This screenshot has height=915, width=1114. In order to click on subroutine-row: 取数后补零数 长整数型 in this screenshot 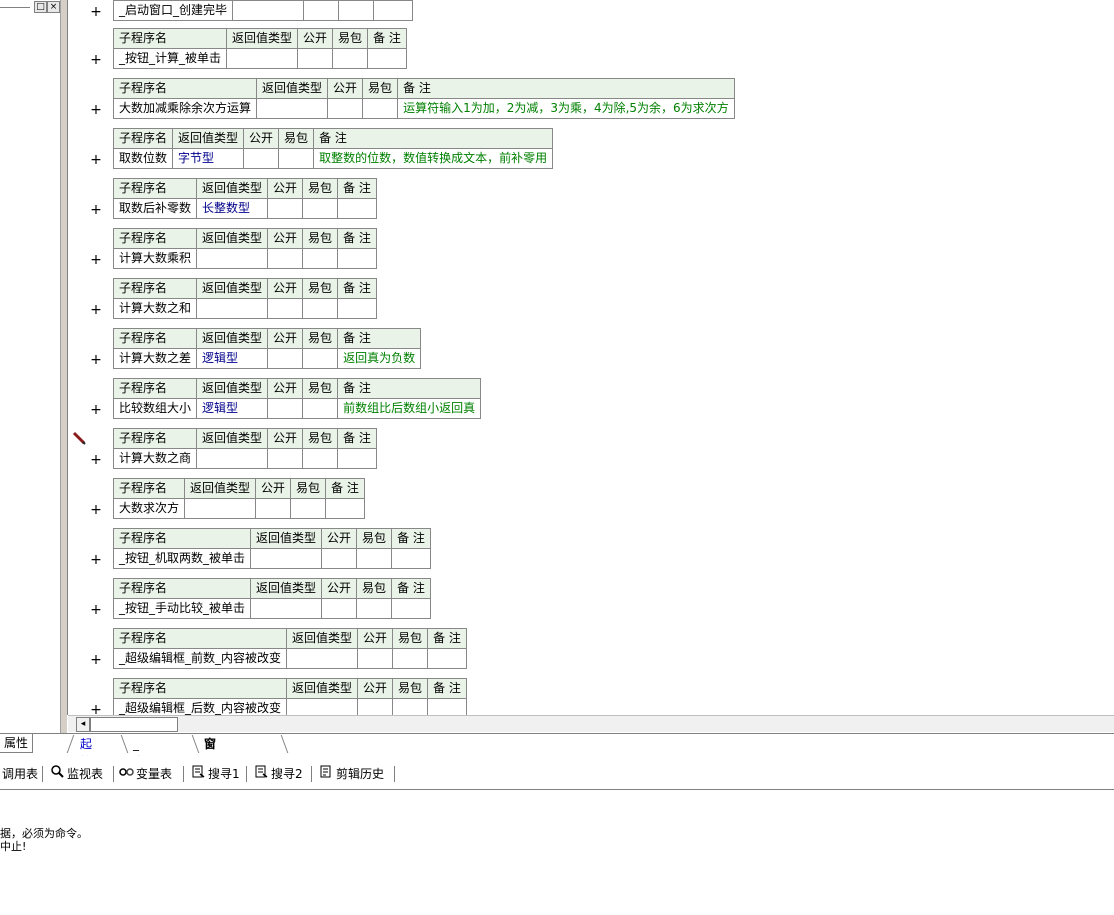, I will do `click(244, 208)`.